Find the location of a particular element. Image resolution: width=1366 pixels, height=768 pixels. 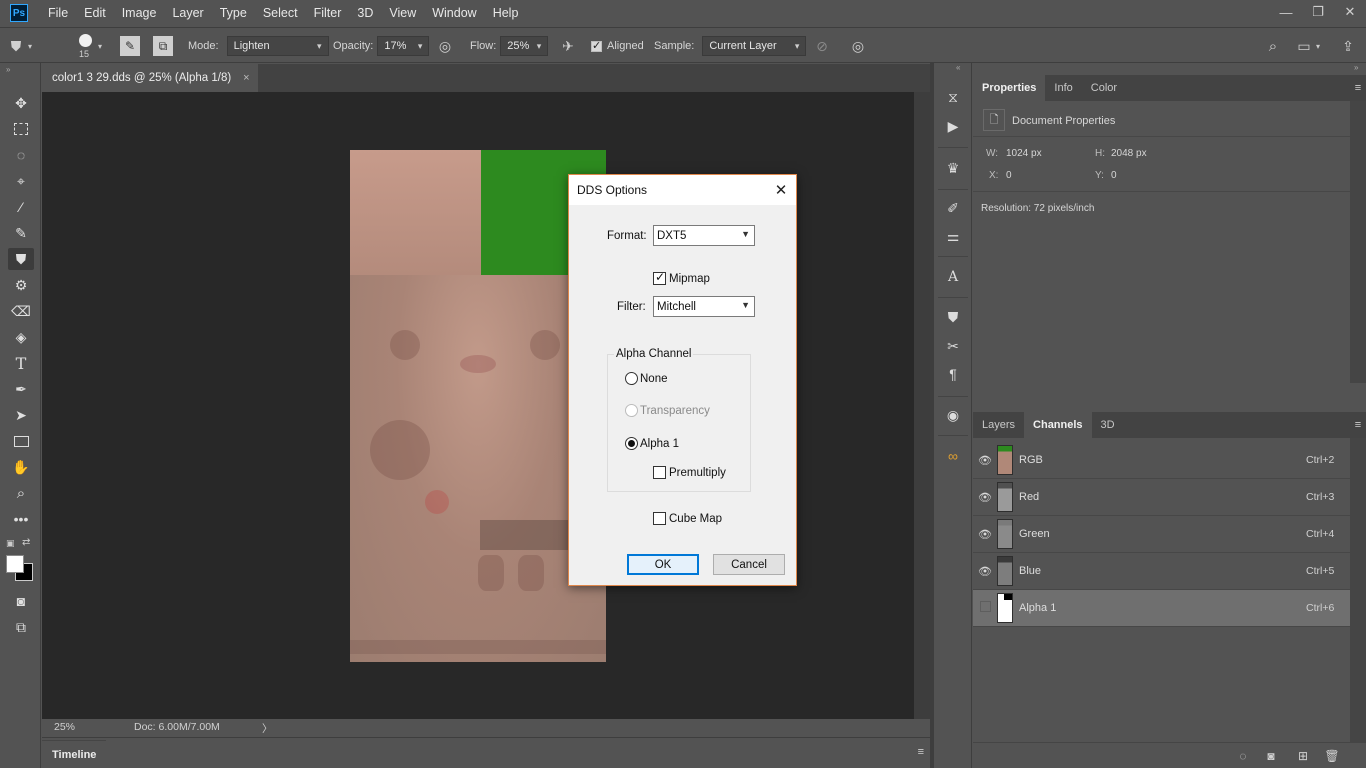

canvas-vertical-scrollbar is located at coordinates (922, 405).